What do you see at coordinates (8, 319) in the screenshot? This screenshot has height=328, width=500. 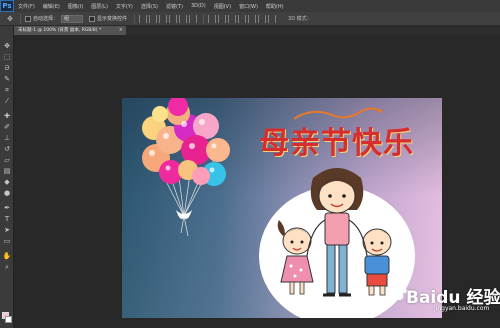 I see `background-color-swatch` at bounding box center [8, 319].